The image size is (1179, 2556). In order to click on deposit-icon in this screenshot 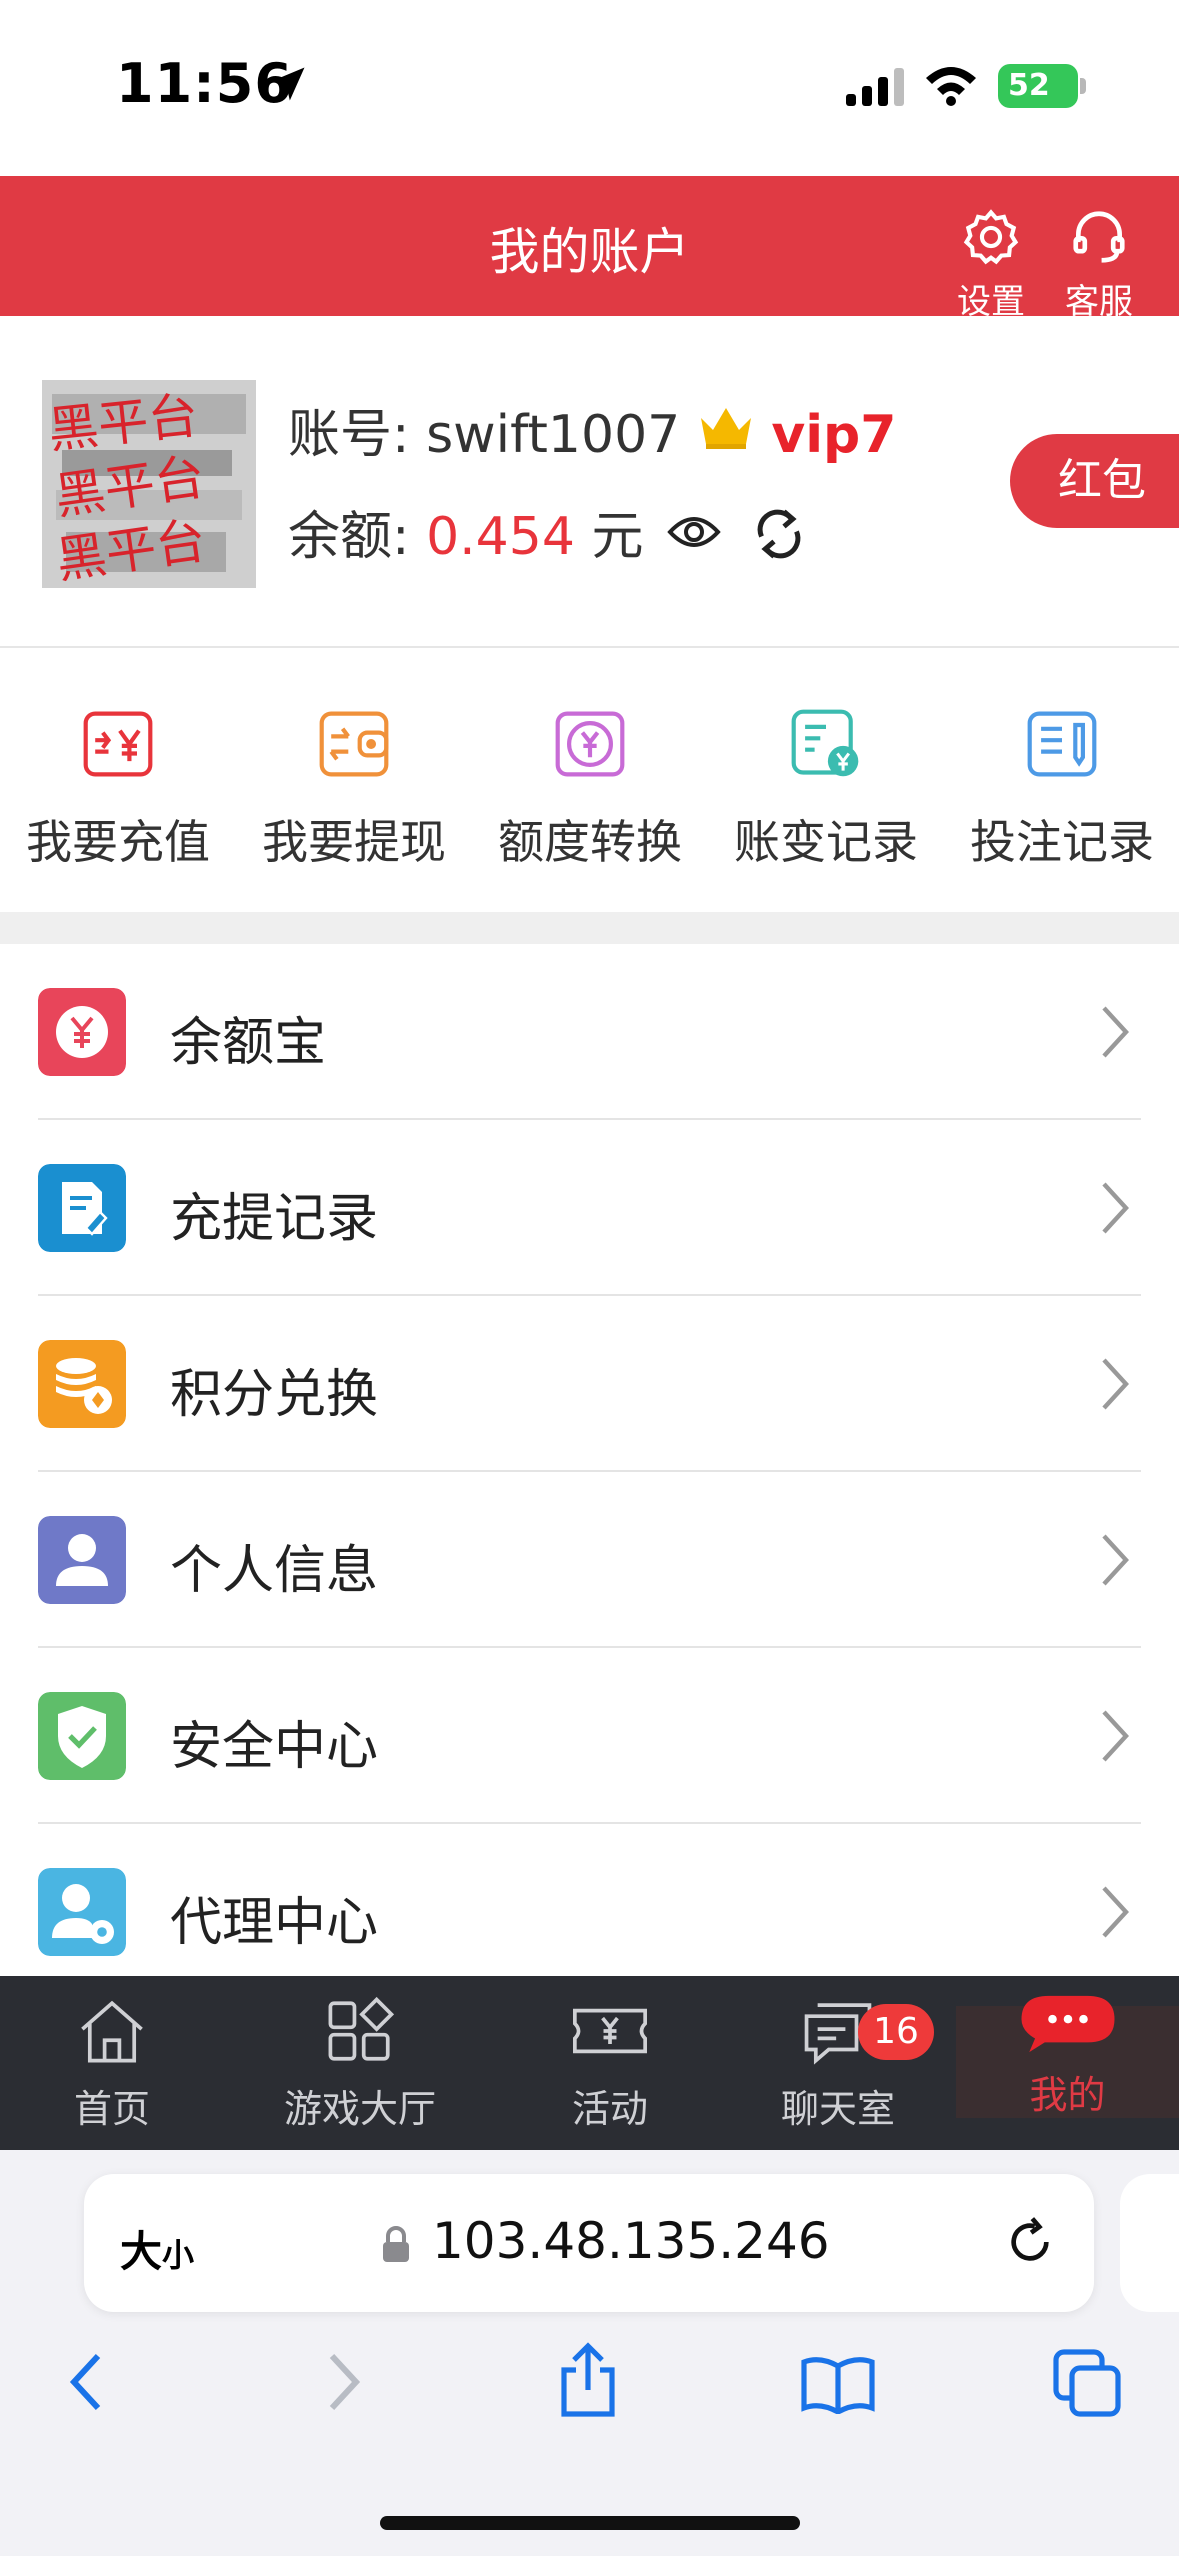, I will do `click(118, 744)`.